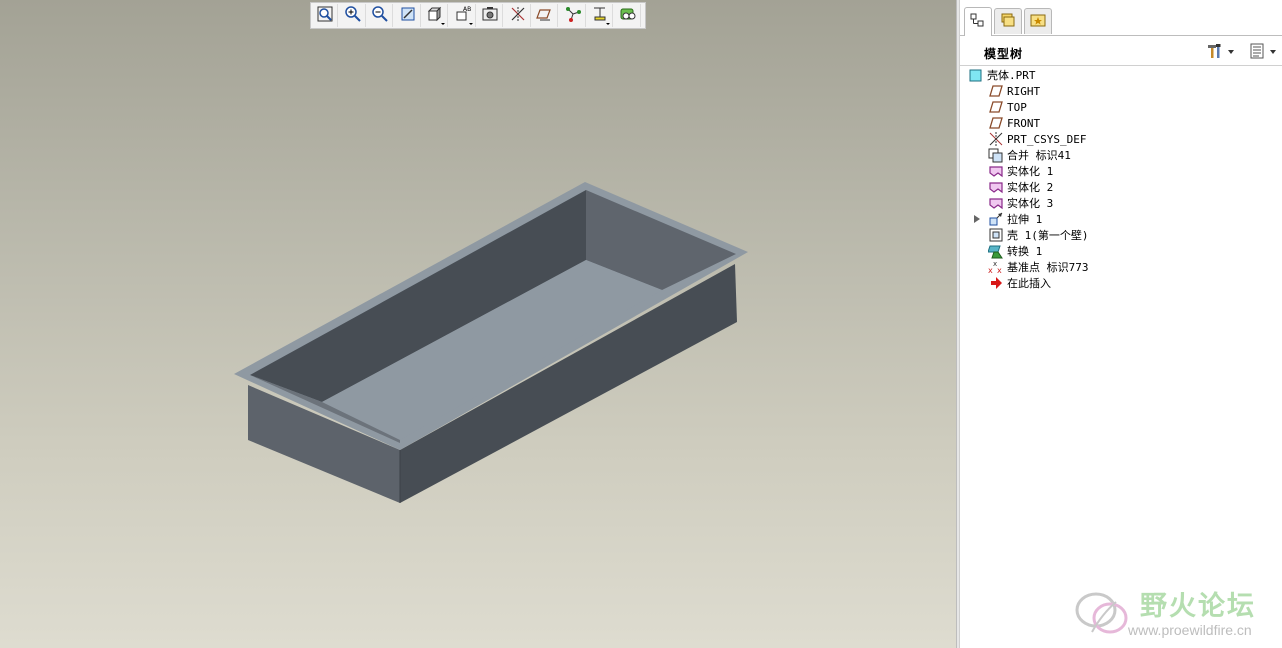  Describe the element at coordinates (1015, 251) in the screenshot. I see `tree-node-convert-1: 转换 1` at that location.